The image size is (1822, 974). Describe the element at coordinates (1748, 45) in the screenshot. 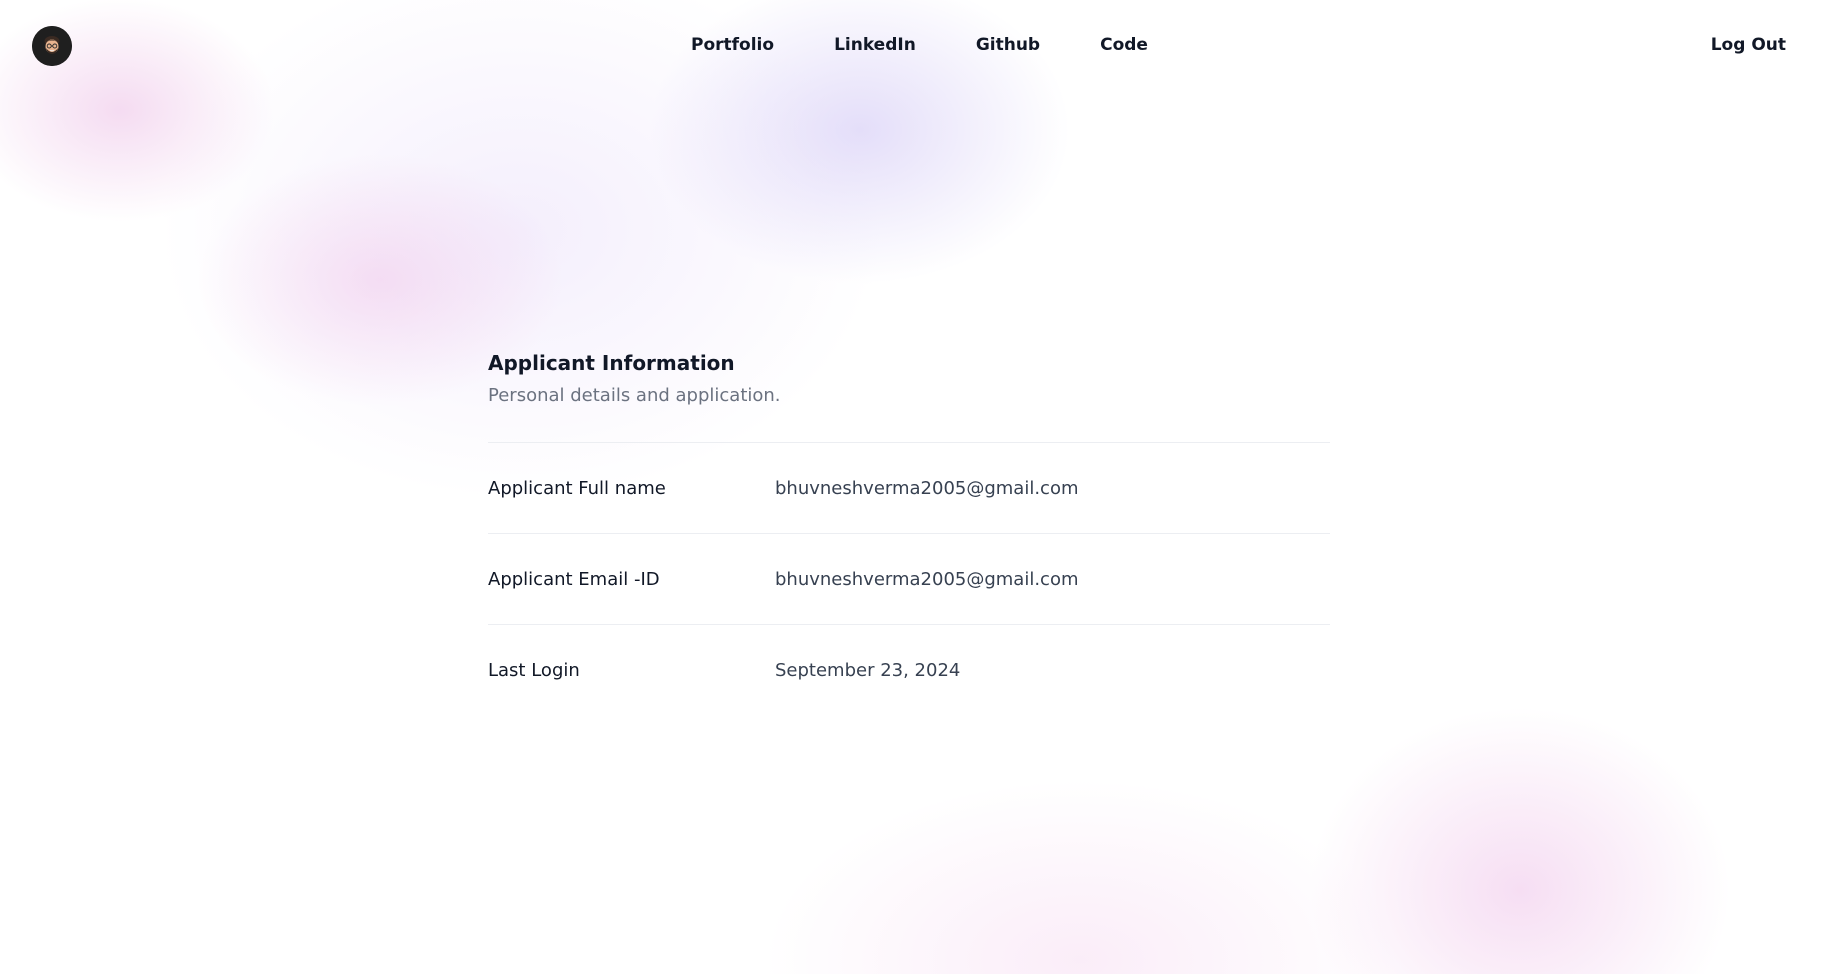

I see `logout-button: Log Out` at that location.